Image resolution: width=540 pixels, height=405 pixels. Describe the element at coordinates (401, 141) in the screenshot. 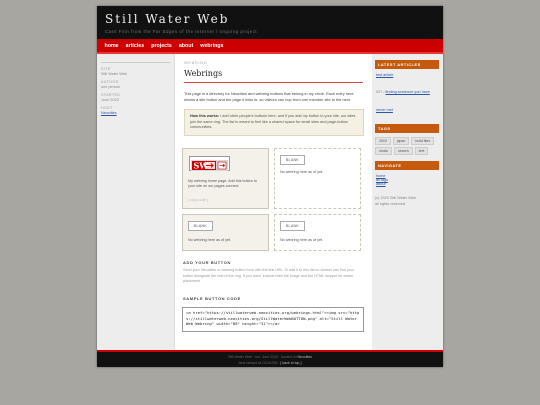

I see `tag-item: japan` at that location.